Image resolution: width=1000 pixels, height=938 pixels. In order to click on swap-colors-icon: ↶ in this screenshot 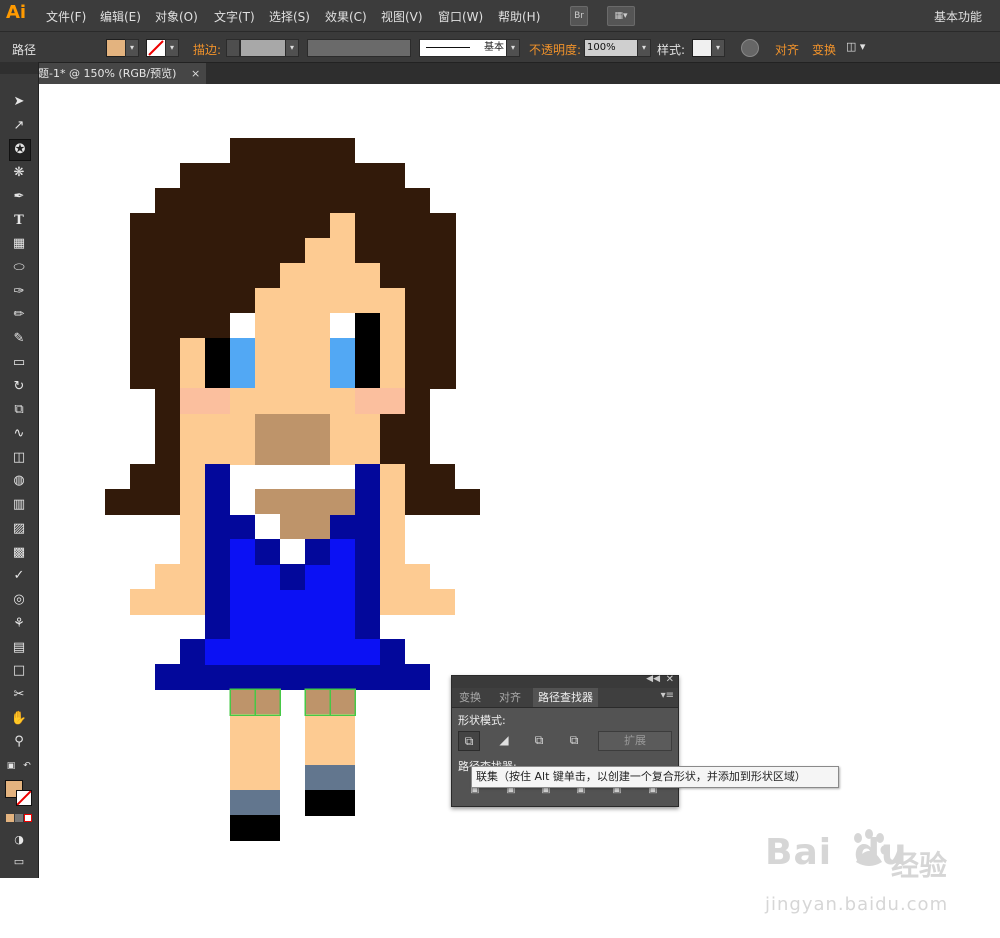, I will do `click(27, 766)`.